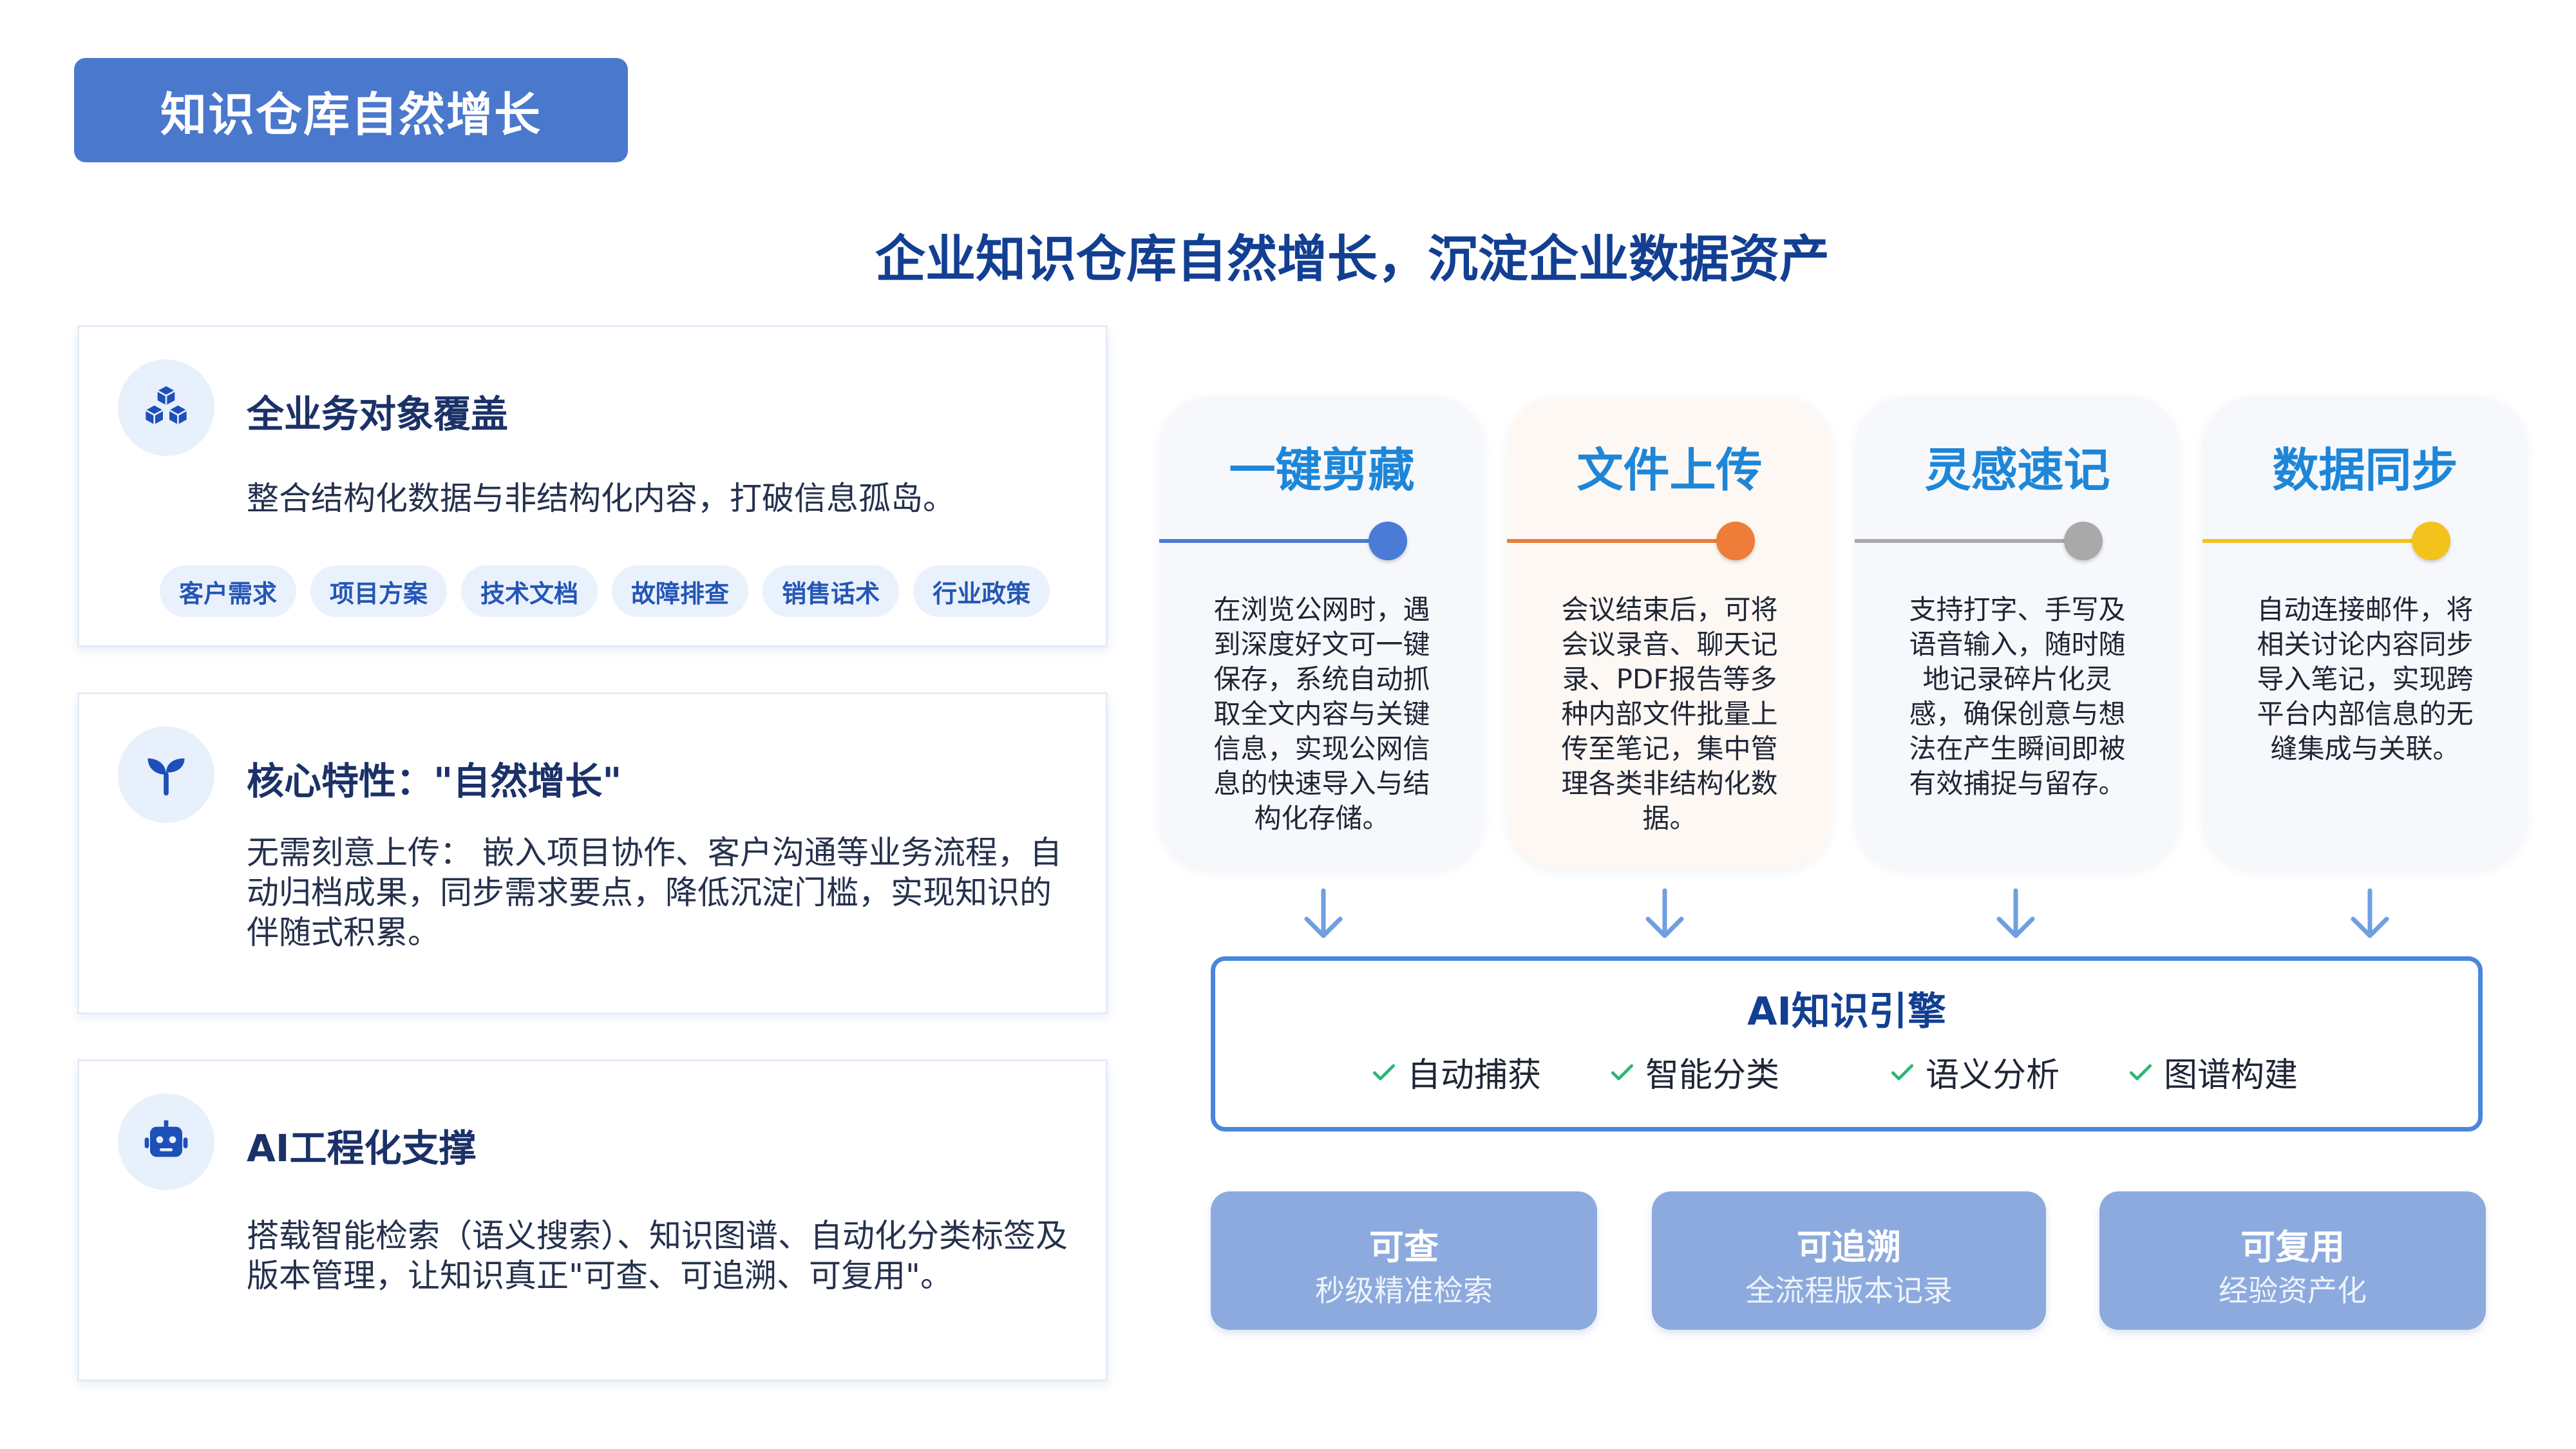  I want to click on value-subtitle: 秒级精准检索, so click(1404, 1290).